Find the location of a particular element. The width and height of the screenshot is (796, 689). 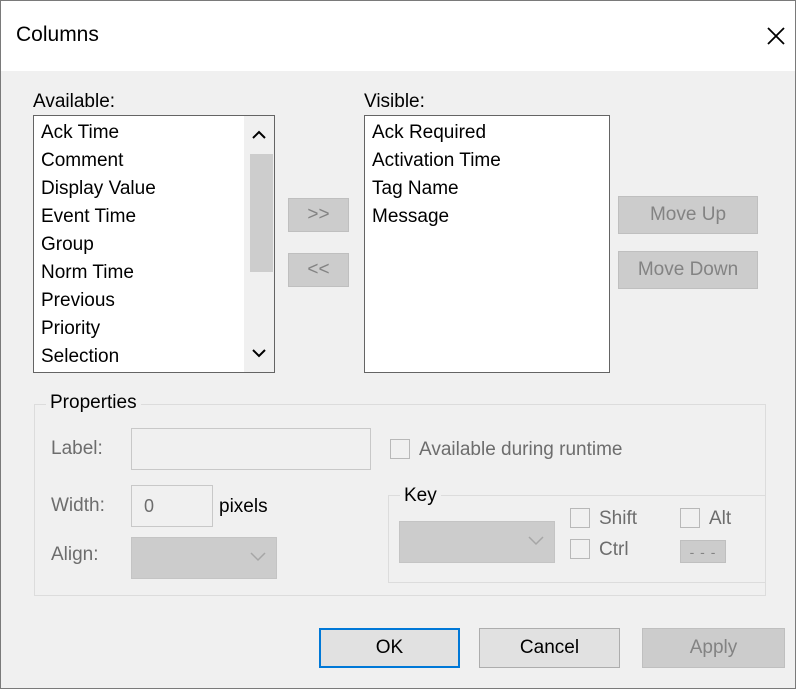

list-item: Activation Time is located at coordinates (487, 161).